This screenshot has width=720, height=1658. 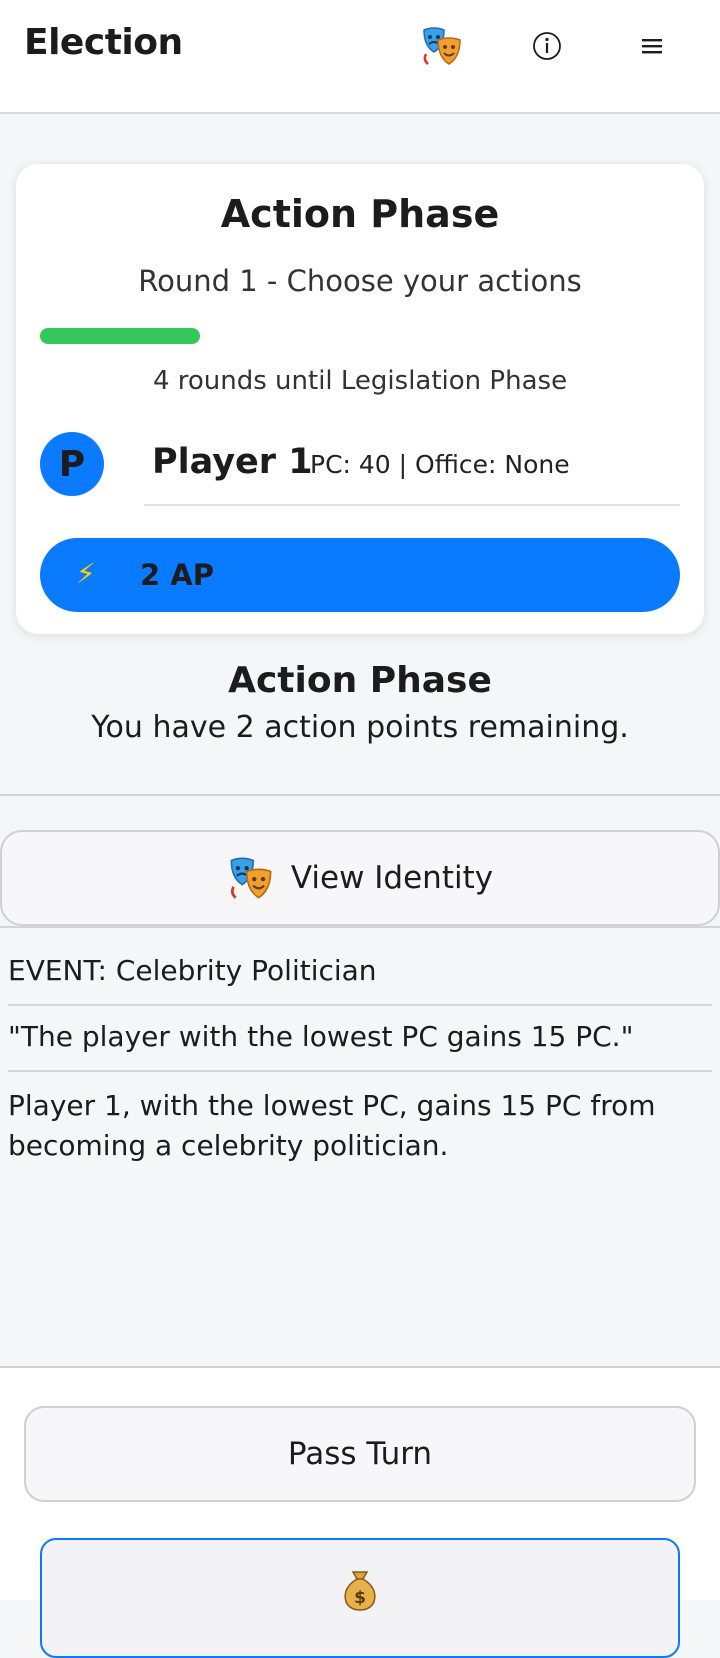 I want to click on lightning-icon: ⚡, so click(x=86, y=573).